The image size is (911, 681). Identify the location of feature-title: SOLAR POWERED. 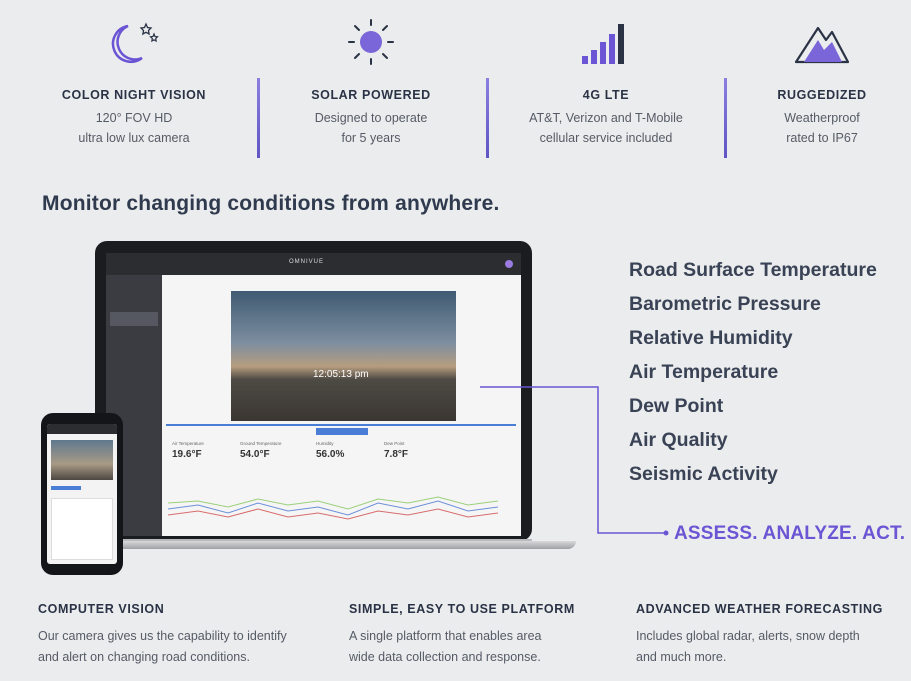
(371, 95).